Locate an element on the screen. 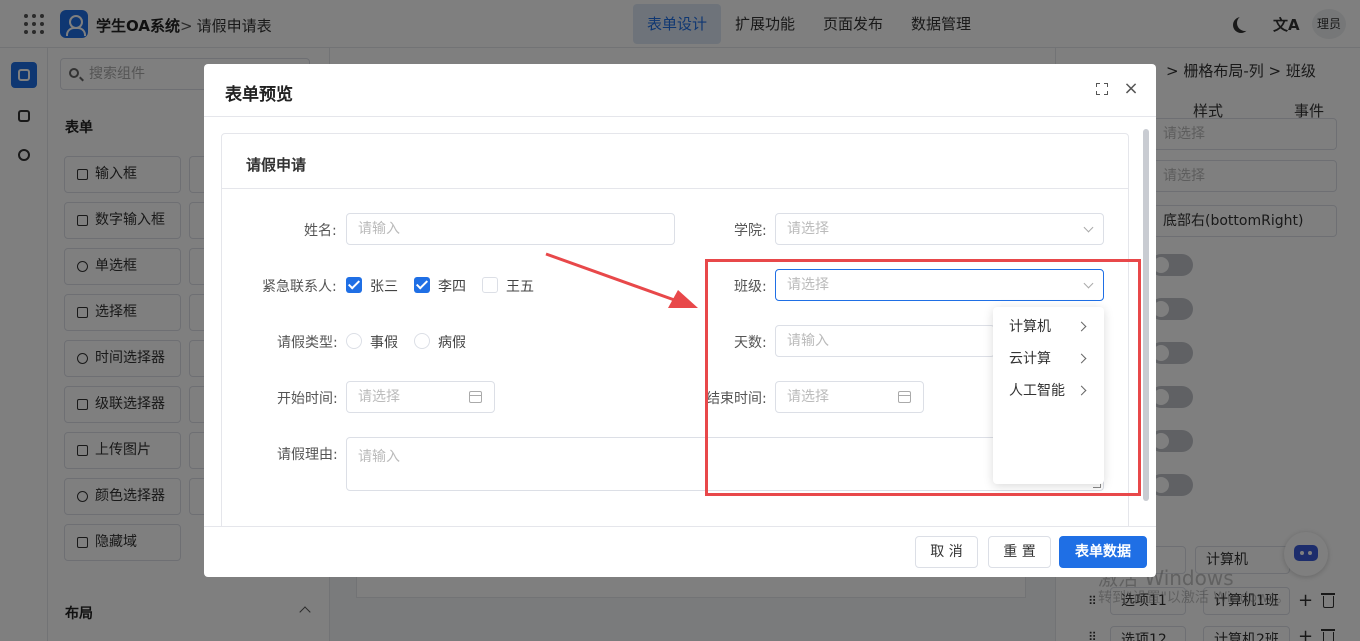 This screenshot has height=641, width=1360. annotation-highlight-box is located at coordinates (923, 377).